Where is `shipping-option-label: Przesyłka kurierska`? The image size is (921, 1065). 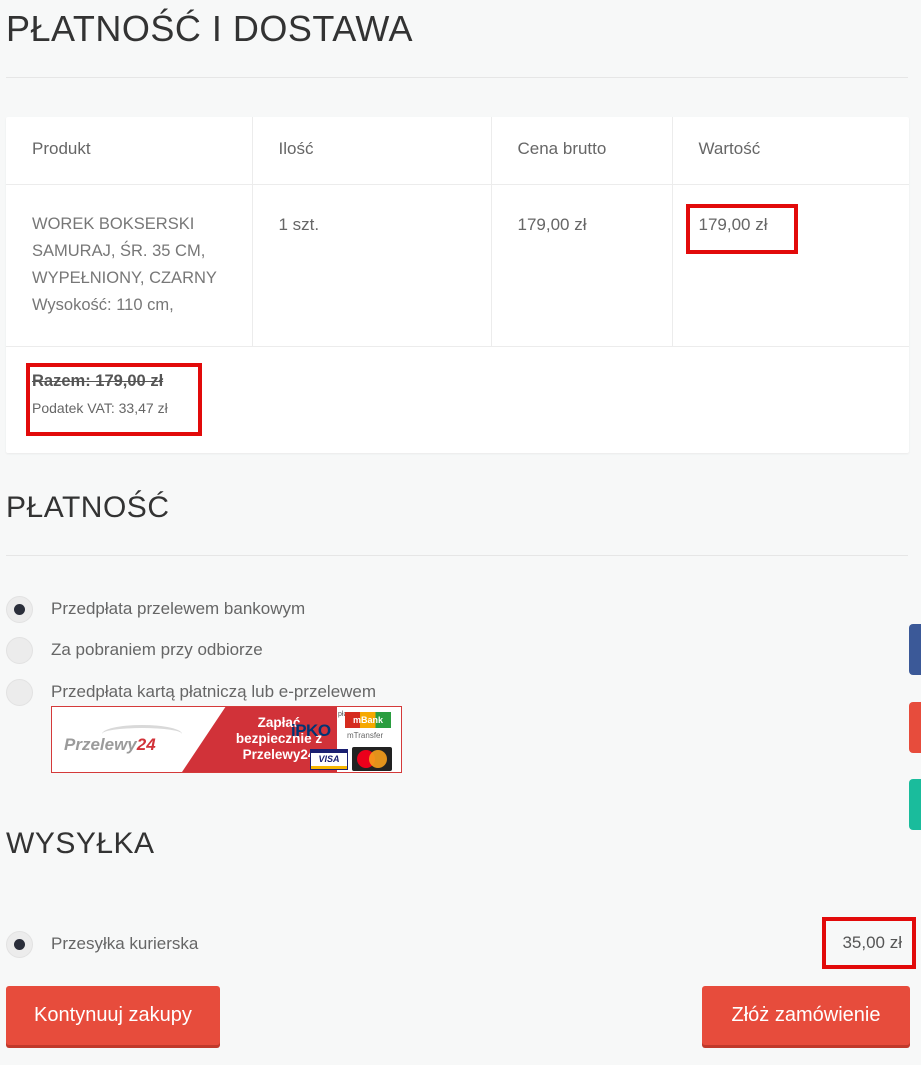 shipping-option-label: Przesyłka kurierska is located at coordinates (125, 943).